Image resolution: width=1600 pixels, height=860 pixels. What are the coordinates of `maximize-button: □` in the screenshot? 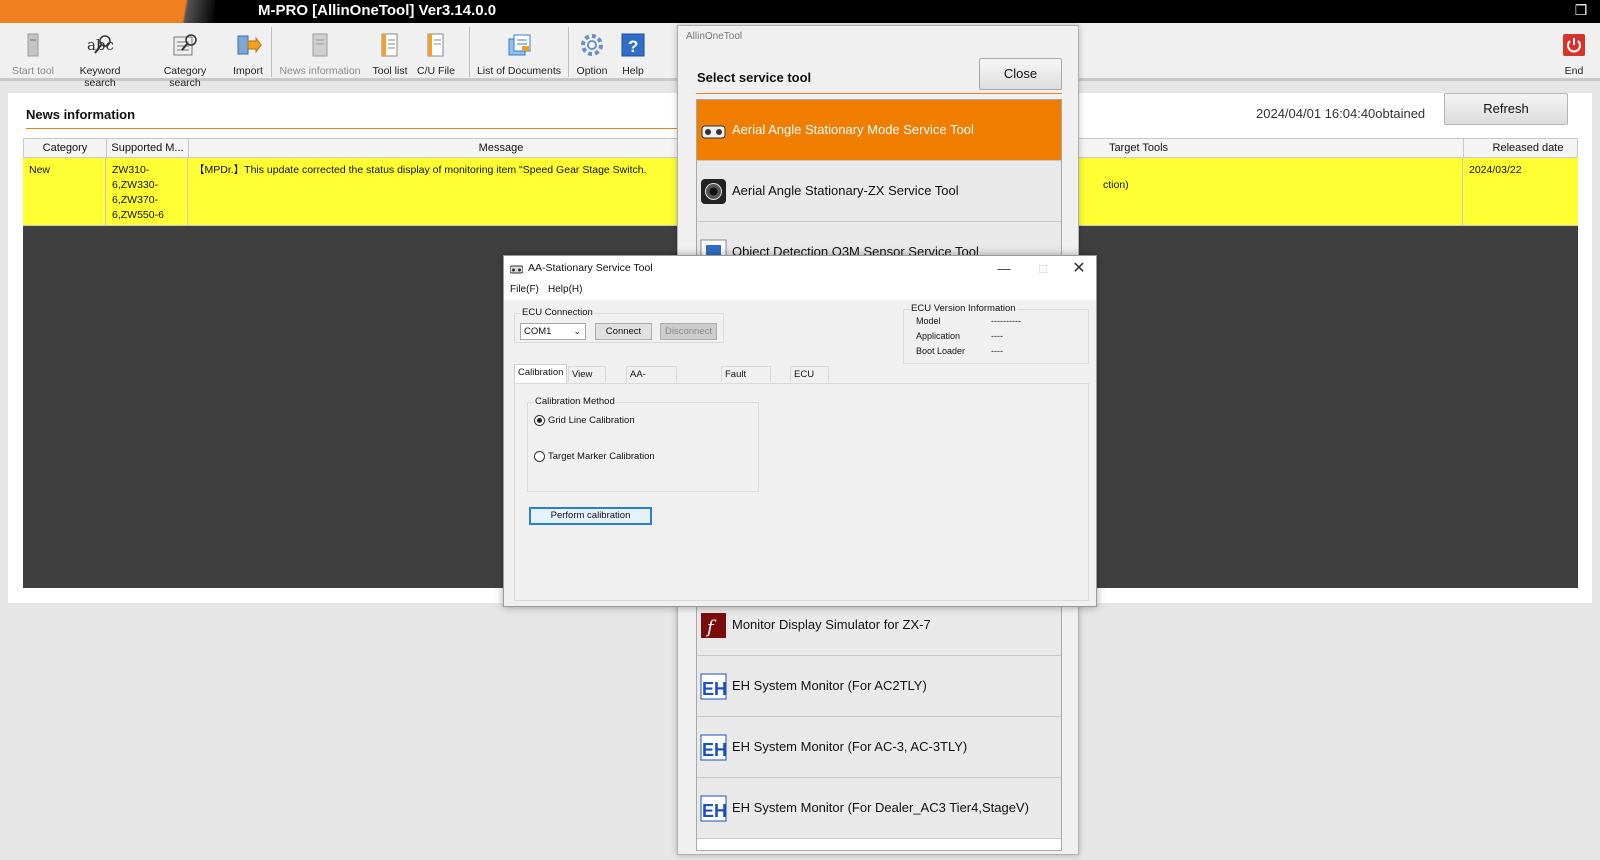 It's located at (1043, 269).